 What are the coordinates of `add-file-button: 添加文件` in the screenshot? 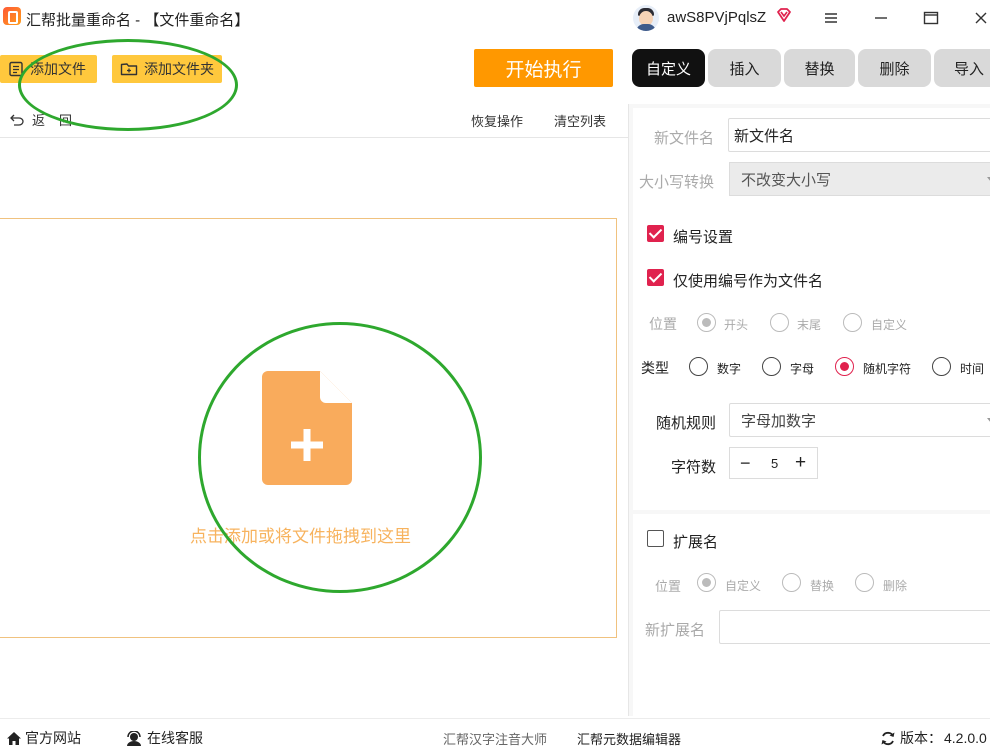 It's located at (48, 69).